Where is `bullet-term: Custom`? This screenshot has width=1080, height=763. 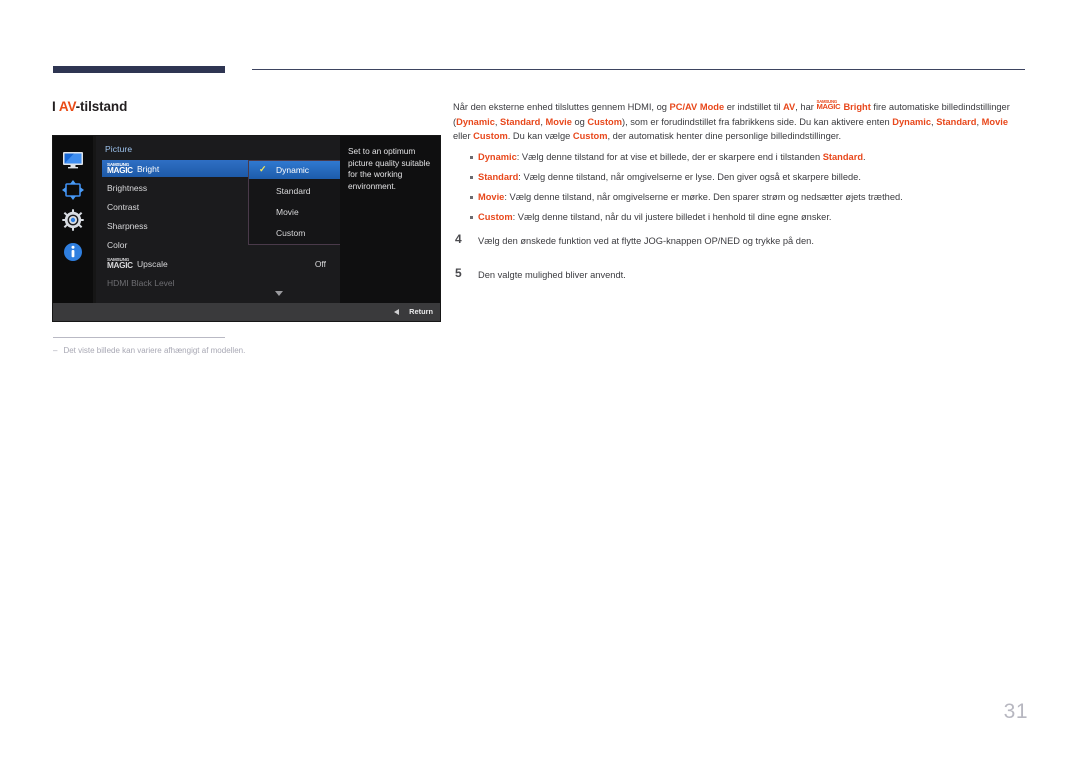
bullet-term: Custom is located at coordinates (495, 217).